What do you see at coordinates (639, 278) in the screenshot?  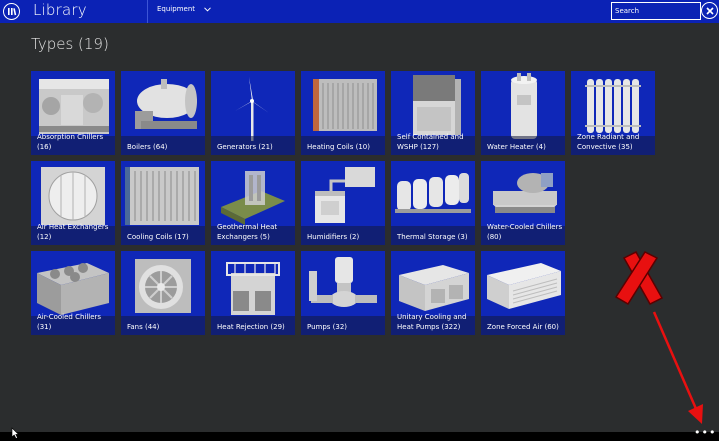 I see `red-x-mark-icon` at bounding box center [639, 278].